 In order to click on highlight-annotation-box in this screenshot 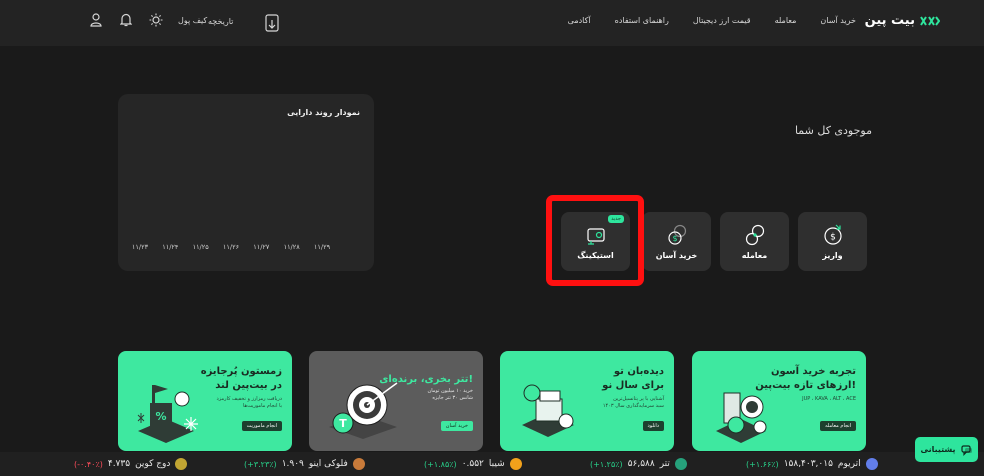, I will do `click(595, 240)`.